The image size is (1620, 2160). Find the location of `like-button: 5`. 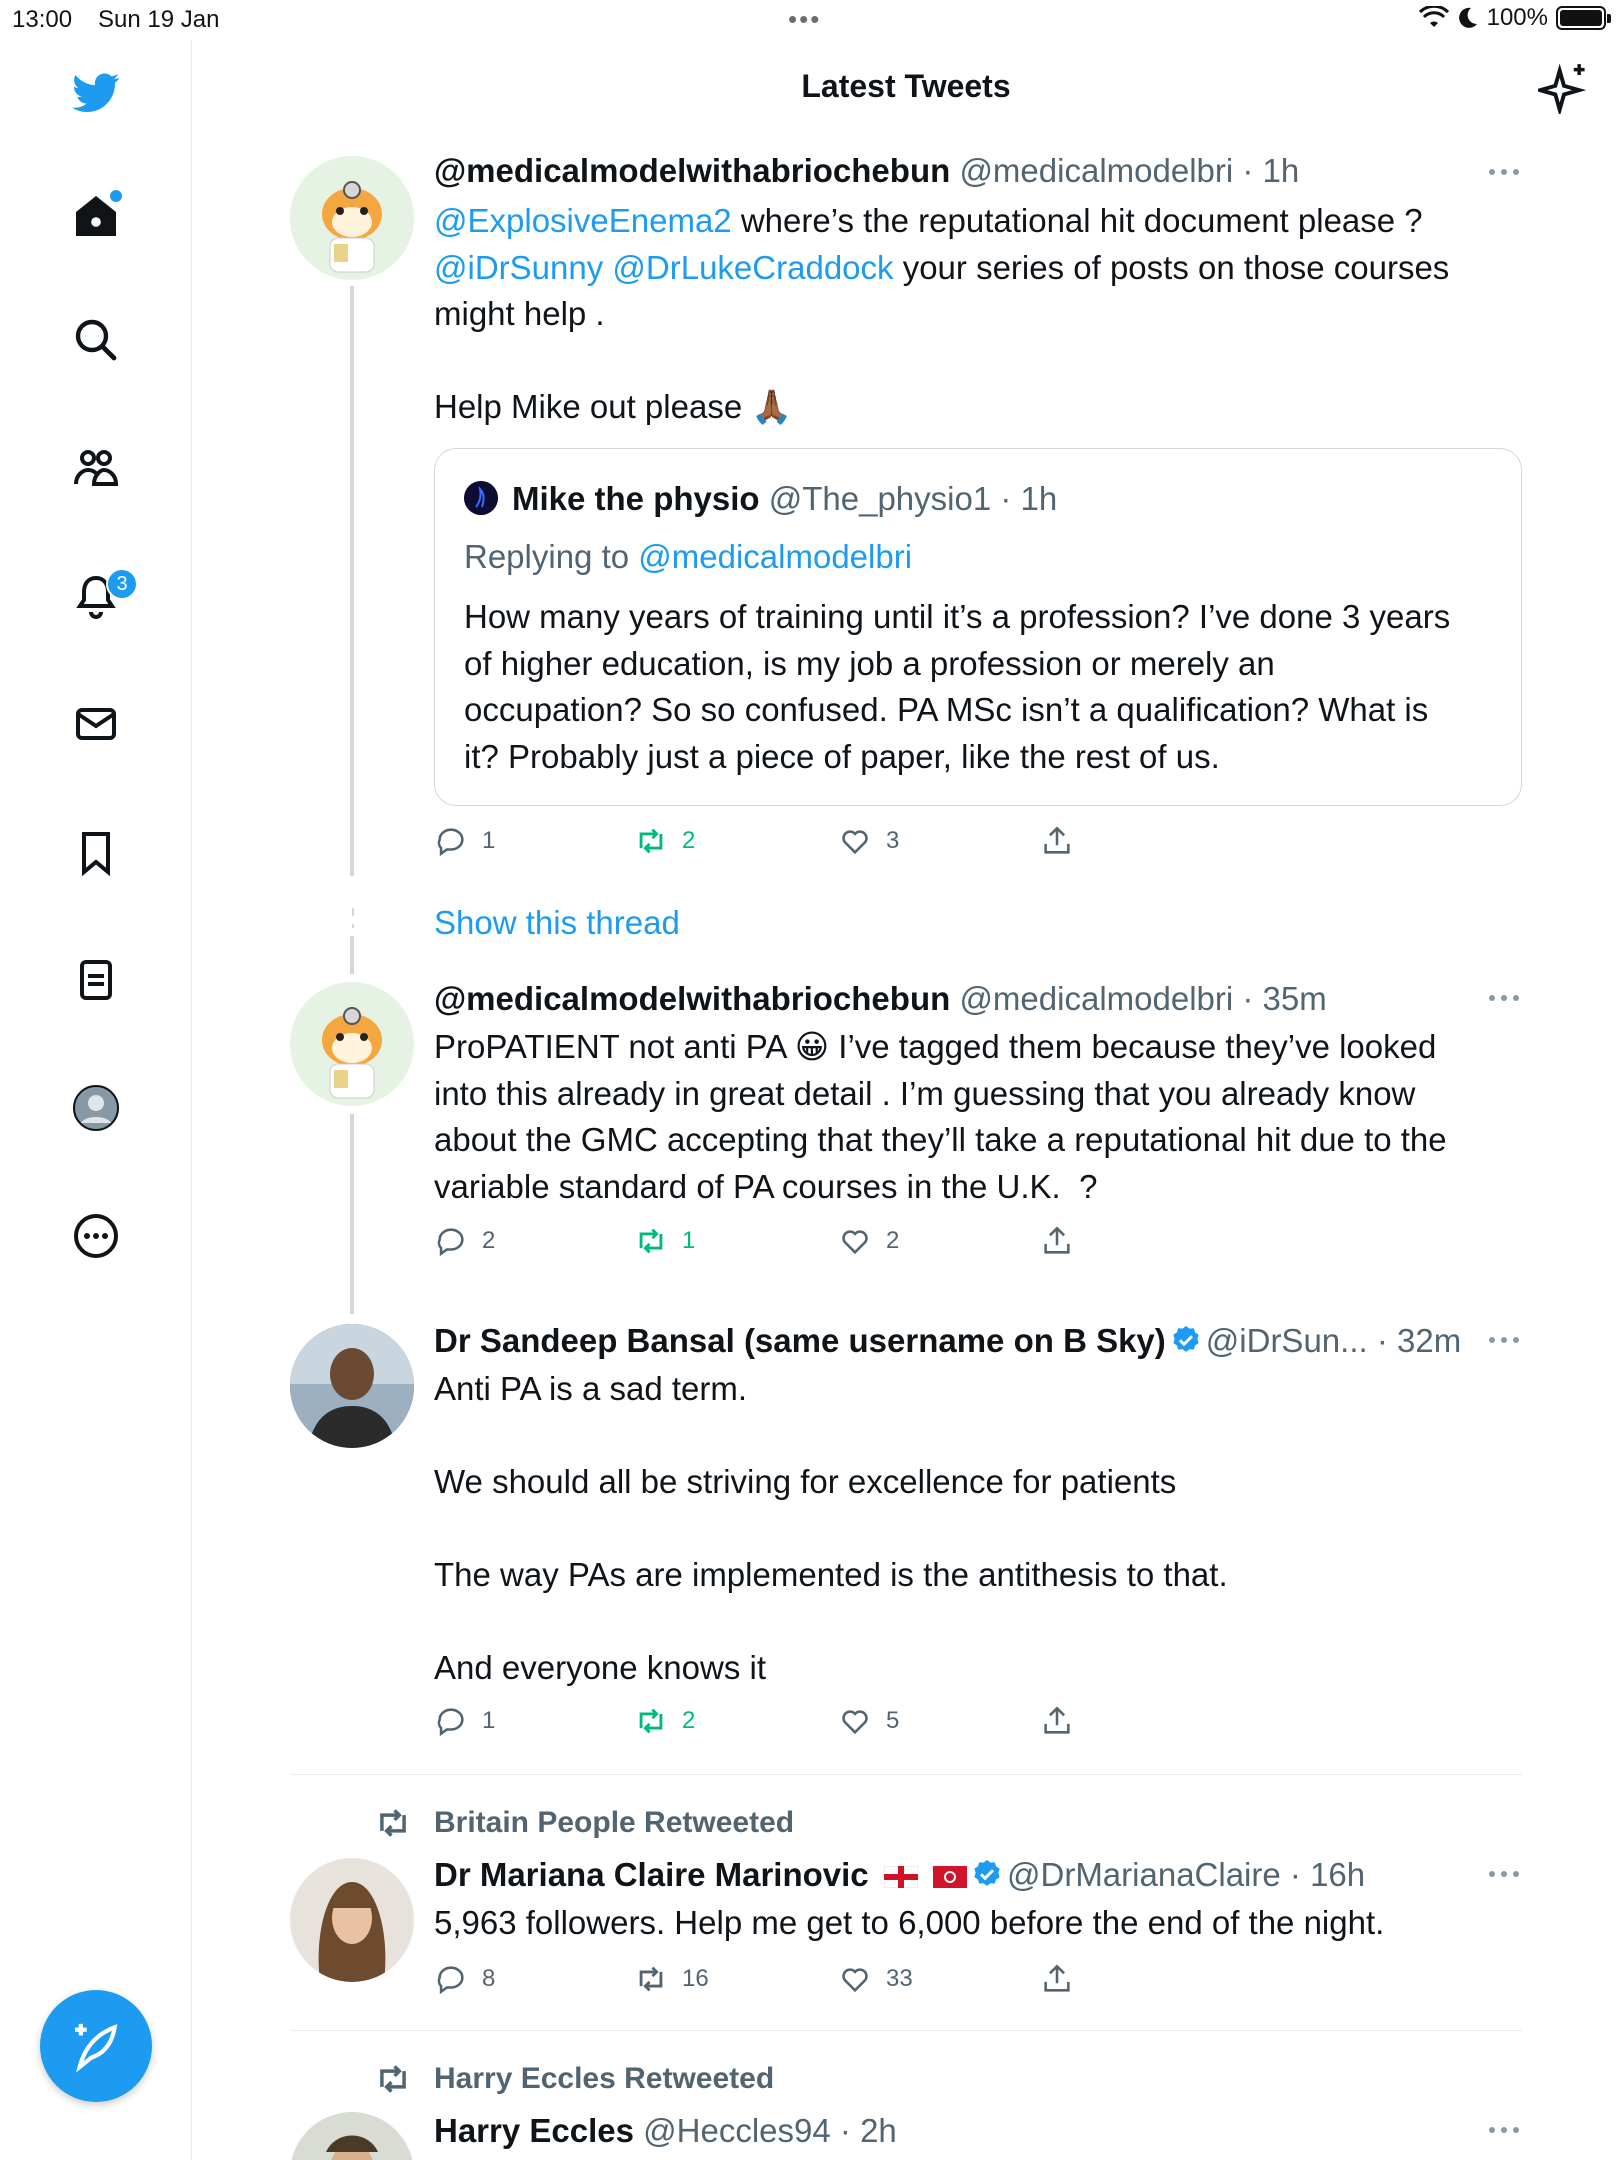

like-button: 5 is located at coordinates (868, 1721).